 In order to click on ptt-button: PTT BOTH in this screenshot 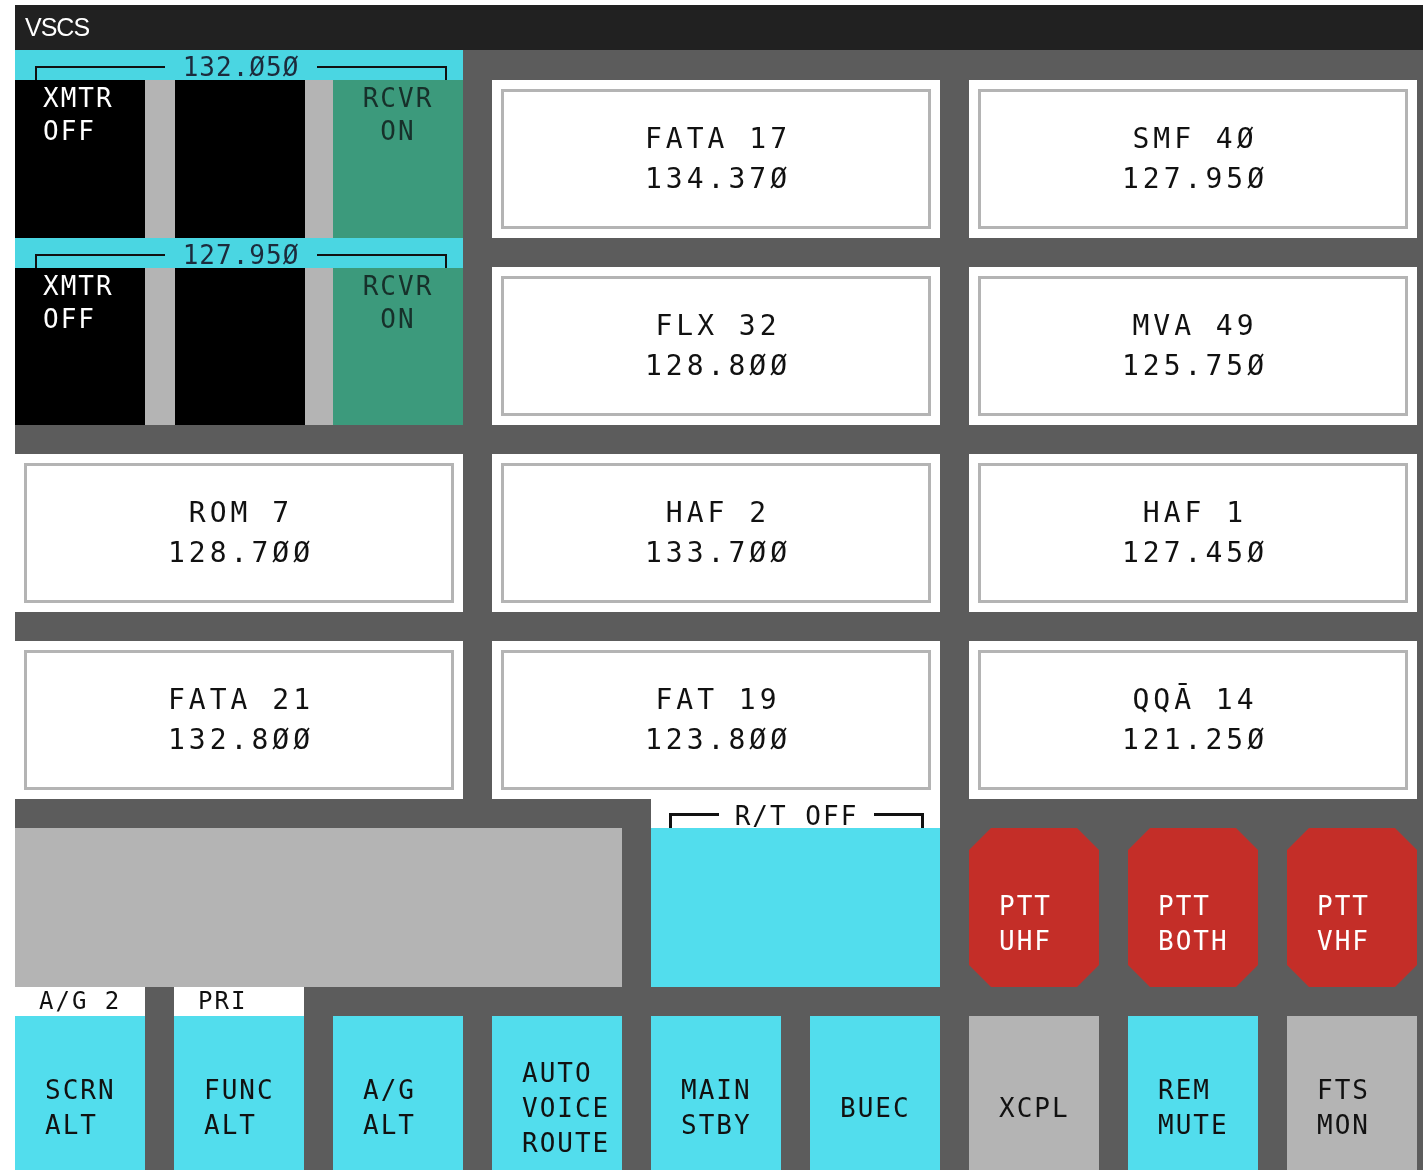, I will do `click(1193, 907)`.